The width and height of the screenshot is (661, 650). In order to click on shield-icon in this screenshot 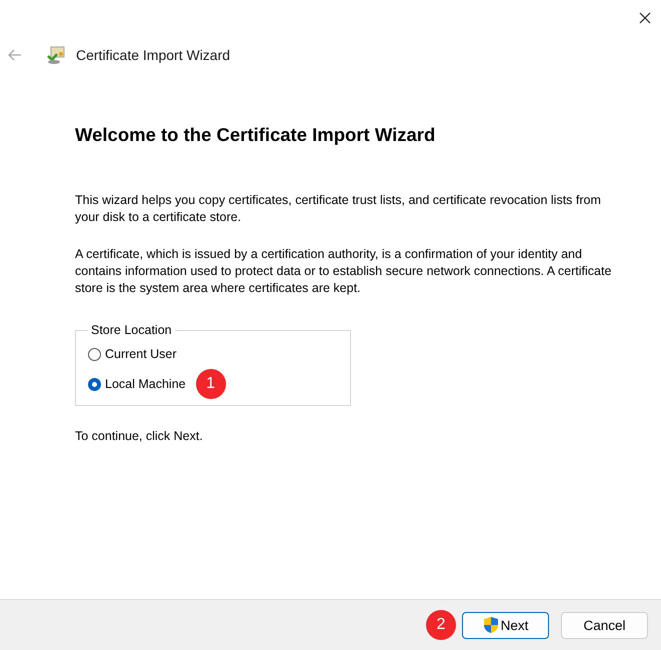, I will do `click(490, 625)`.